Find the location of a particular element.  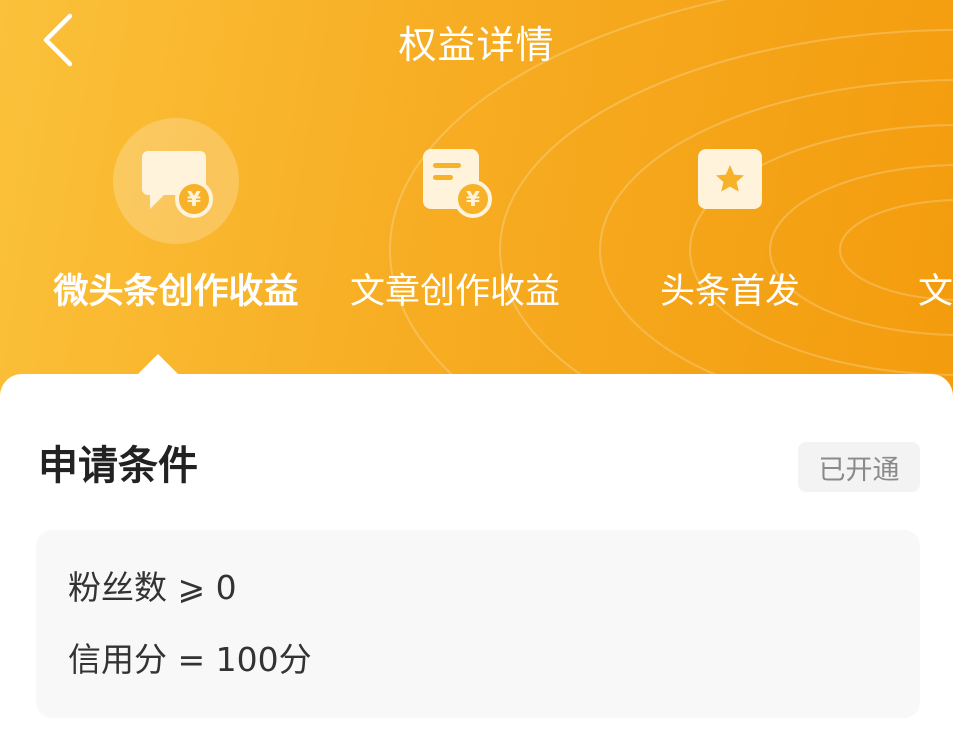

tab-label: 头条首发 is located at coordinates (729, 292).